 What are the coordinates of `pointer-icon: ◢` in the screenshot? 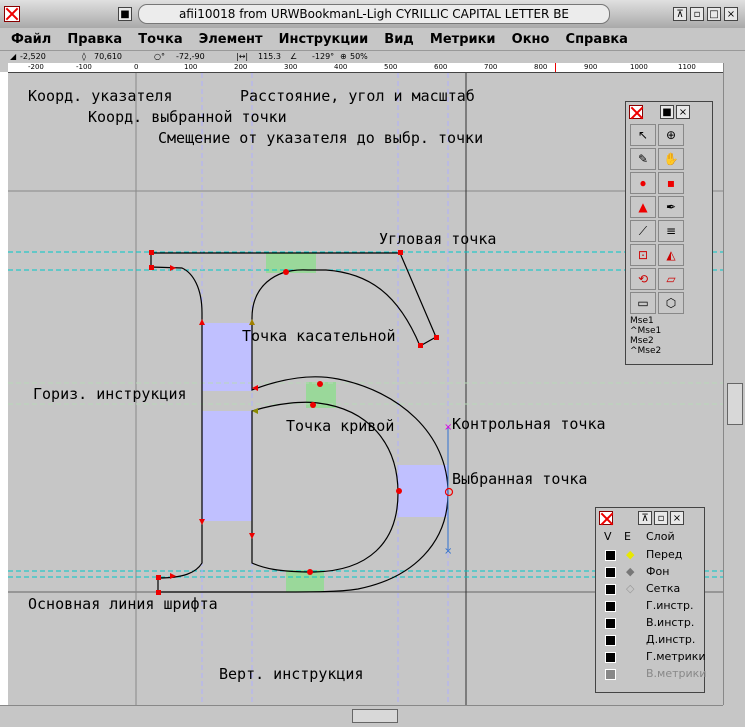 It's located at (13, 56).